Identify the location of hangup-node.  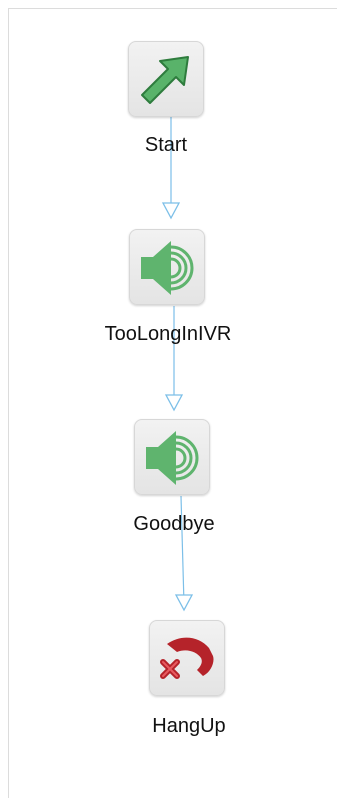
(187, 658).